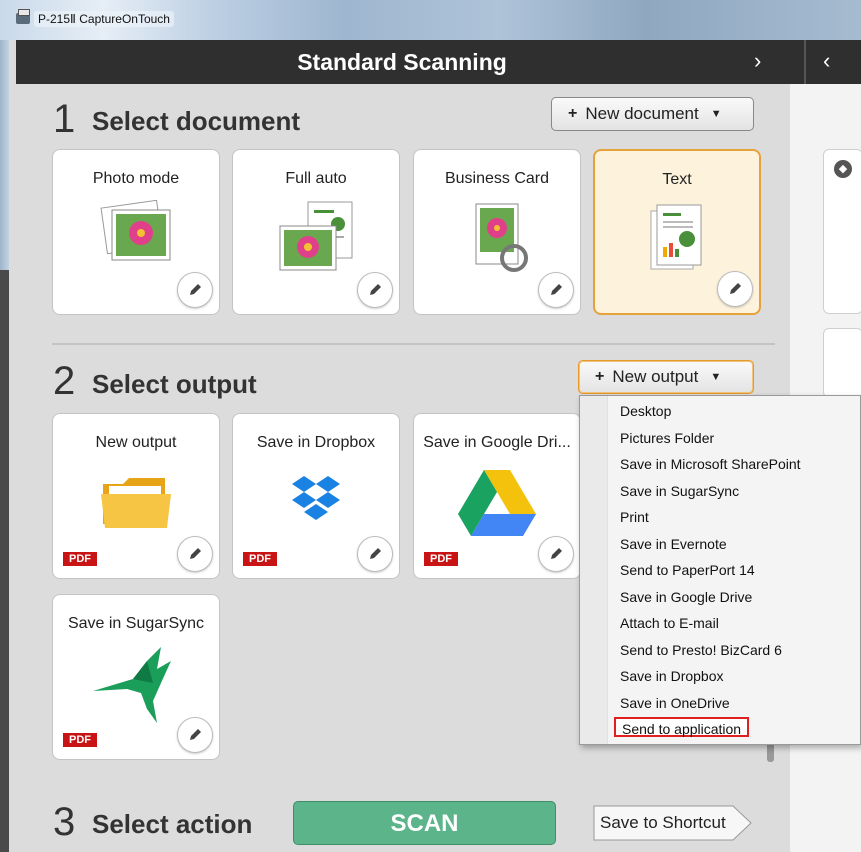  What do you see at coordinates (686, 597) in the screenshot?
I see `menu-item-google-drive: Save in Google Drive` at bounding box center [686, 597].